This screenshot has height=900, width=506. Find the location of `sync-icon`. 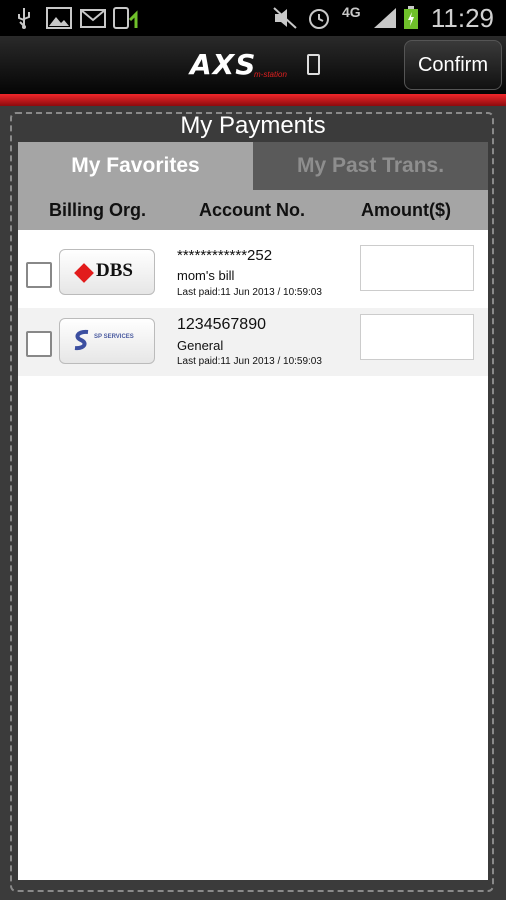

sync-icon is located at coordinates (125, 18).